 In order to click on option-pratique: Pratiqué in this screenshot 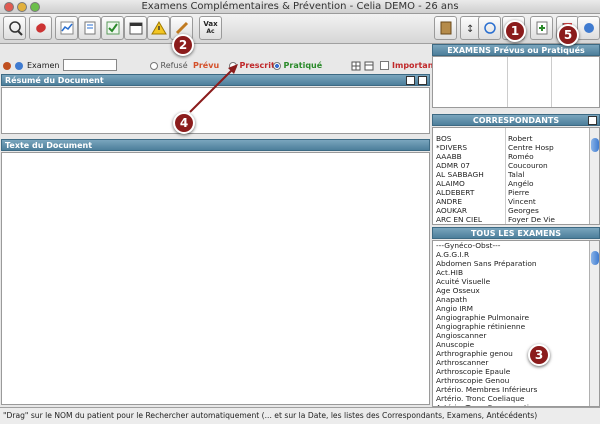, I will do `click(297, 65)`.